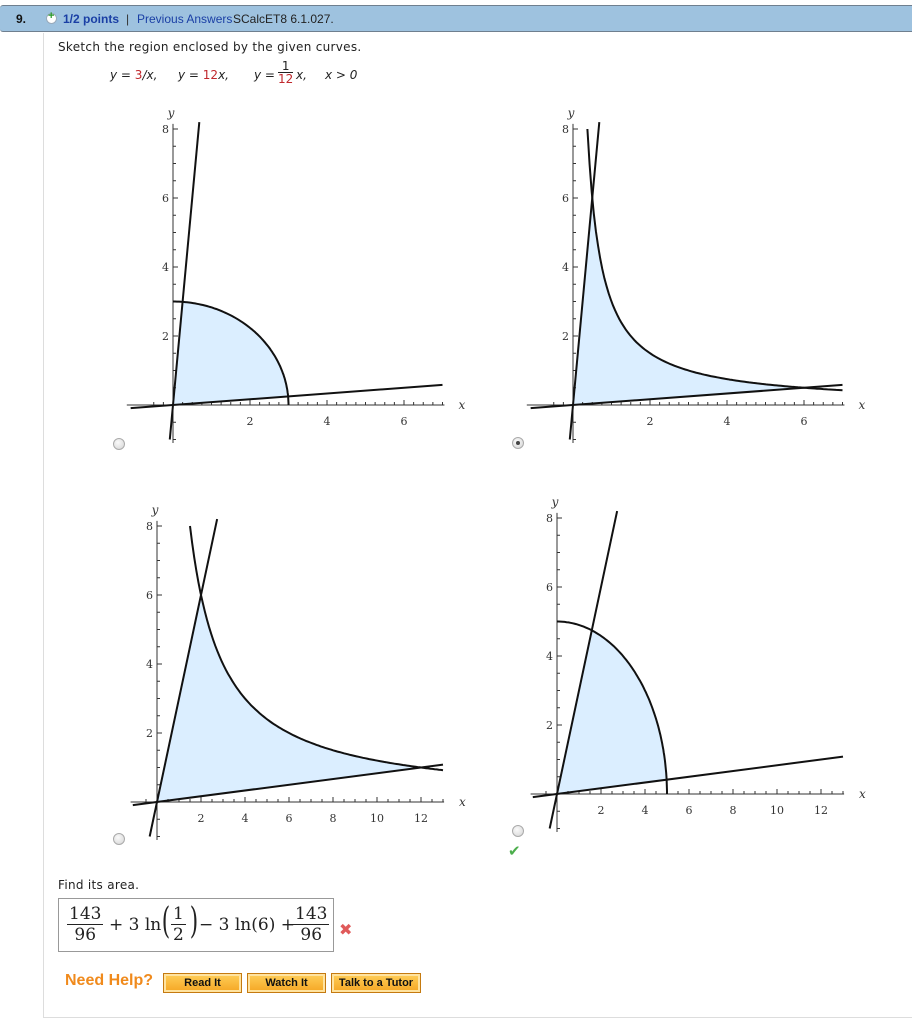  I want to click on need-help-label: Need Help?, so click(109, 980).